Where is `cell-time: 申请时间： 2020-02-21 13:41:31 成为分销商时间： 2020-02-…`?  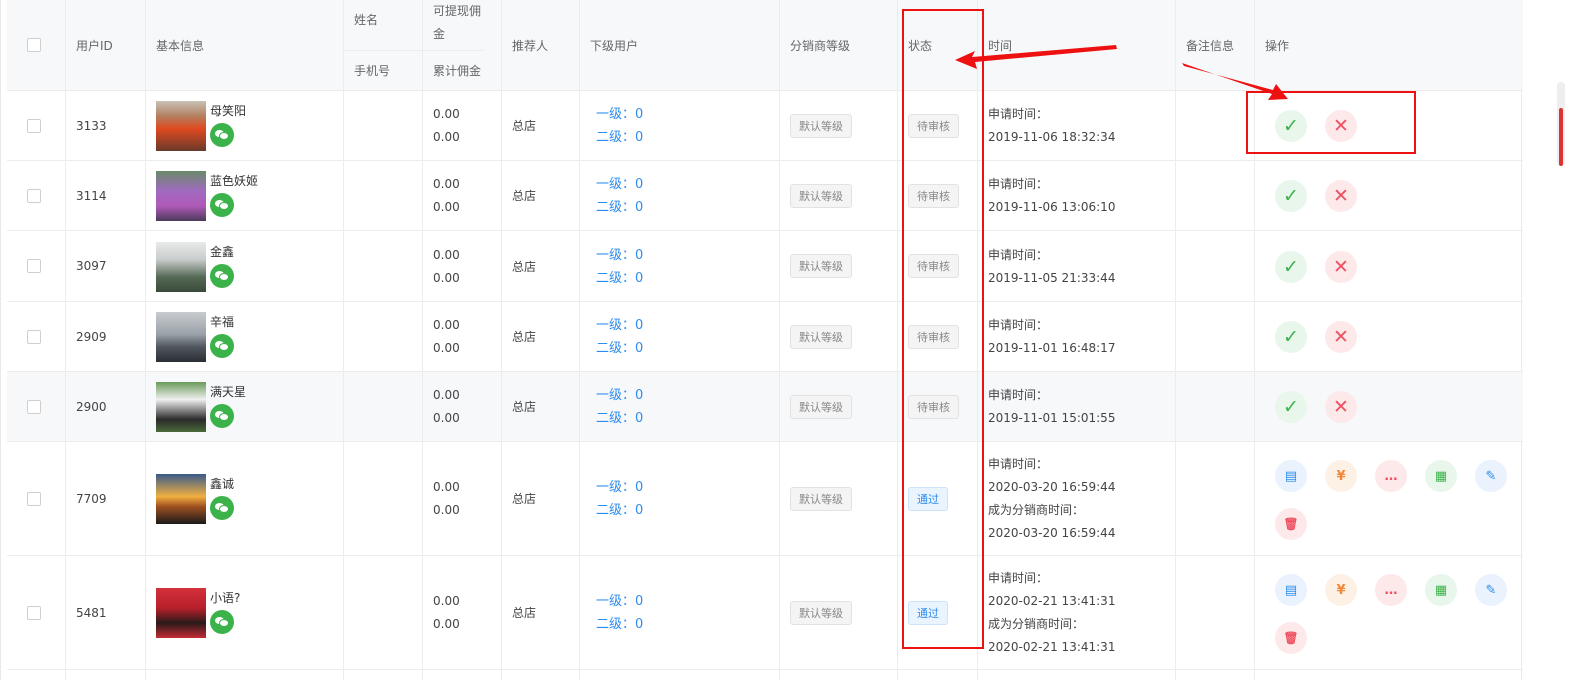
cell-time: 申请时间： 2020-02-21 13:41:31 成为分销商时间： 2020-02-… is located at coordinates (1077, 612).